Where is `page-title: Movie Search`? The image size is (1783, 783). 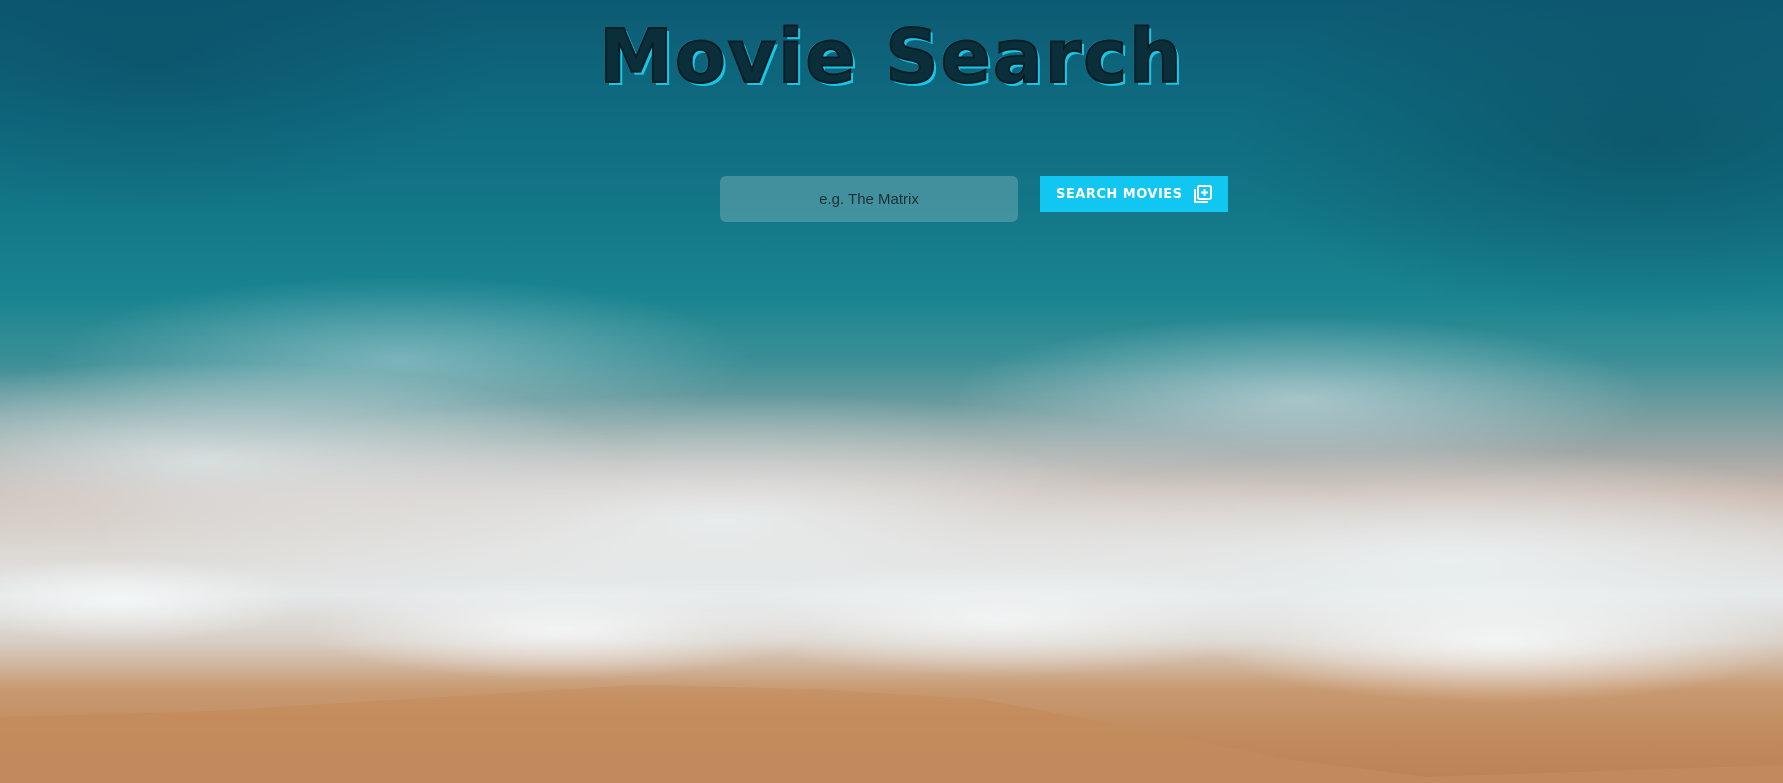
page-title: Movie Search is located at coordinates (891, 57).